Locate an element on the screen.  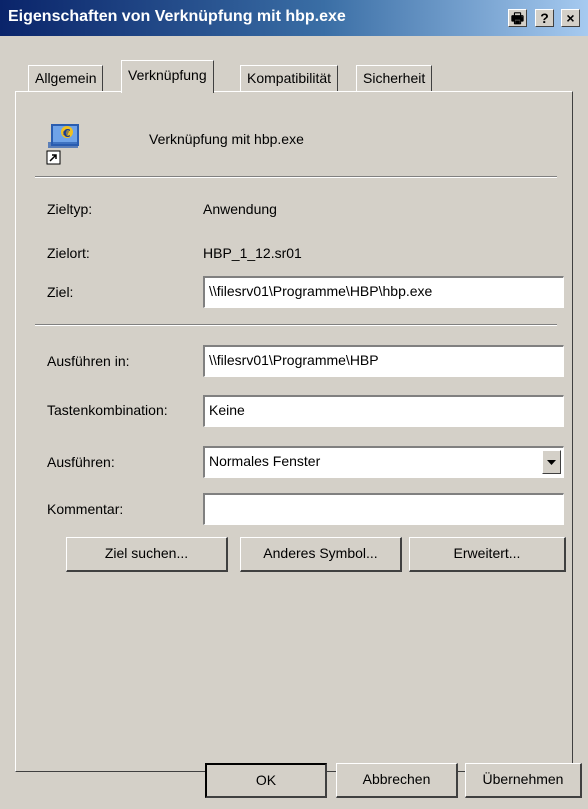
tab-kompatibilitaet: Kompatibilität is located at coordinates (289, 78).